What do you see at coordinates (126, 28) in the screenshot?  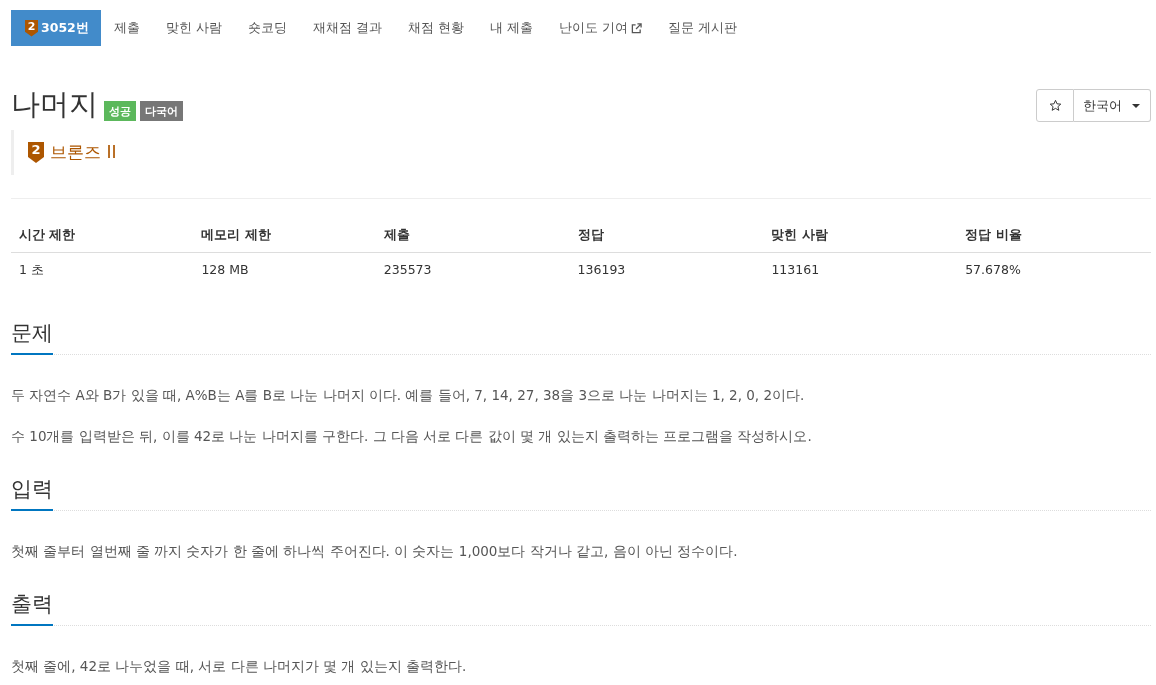 I see `nav-tab: 제출` at bounding box center [126, 28].